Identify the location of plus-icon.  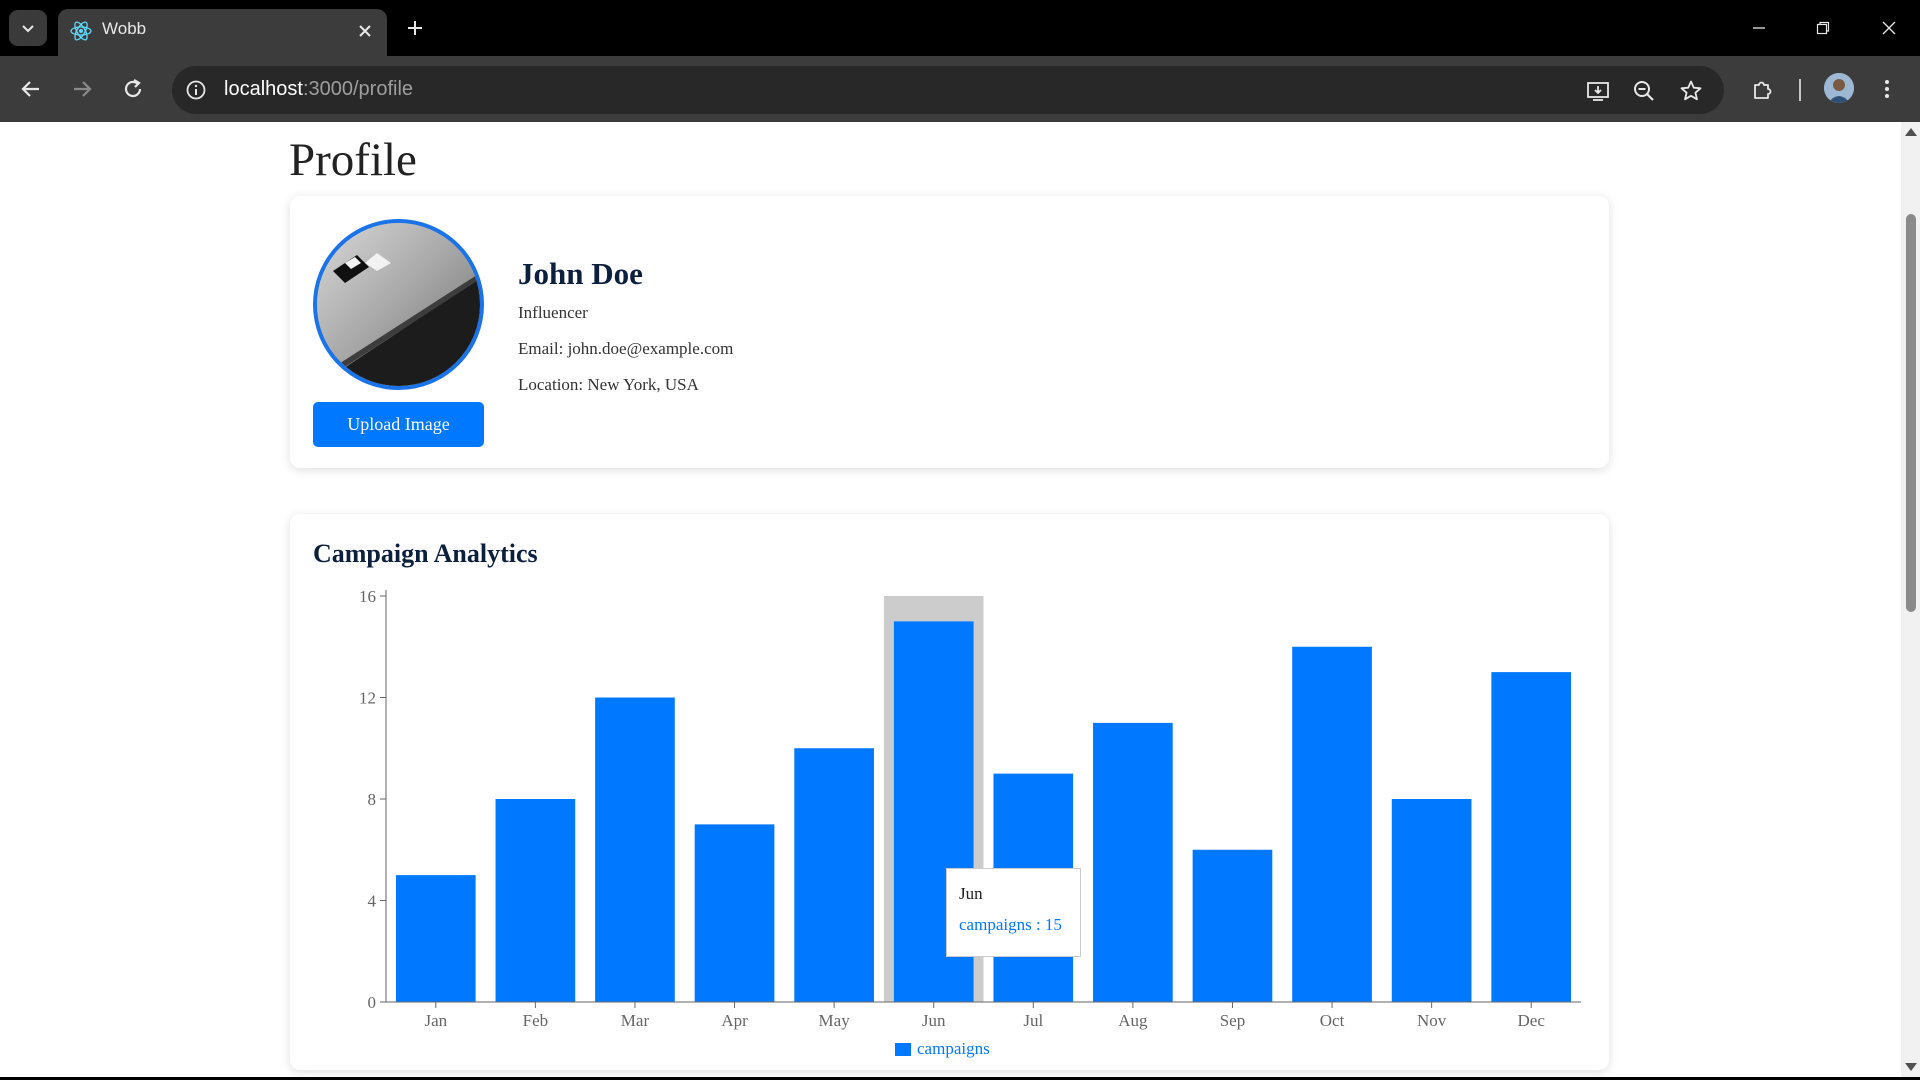
(415, 28).